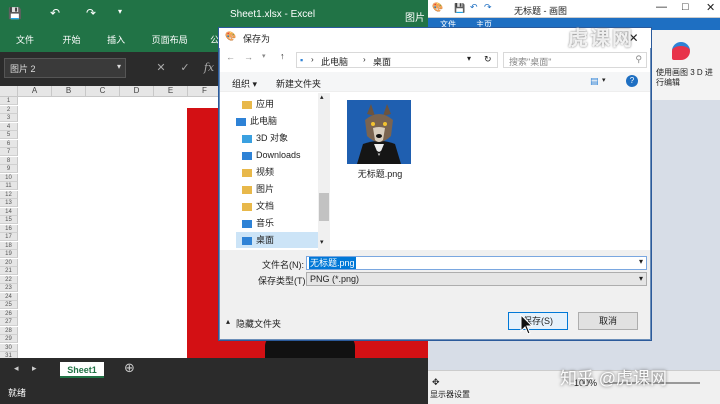 This screenshot has height=404, width=720. What do you see at coordinates (613, 378) in the screenshot?
I see `watermark-text: 知乎 @虎课网` at bounding box center [613, 378].